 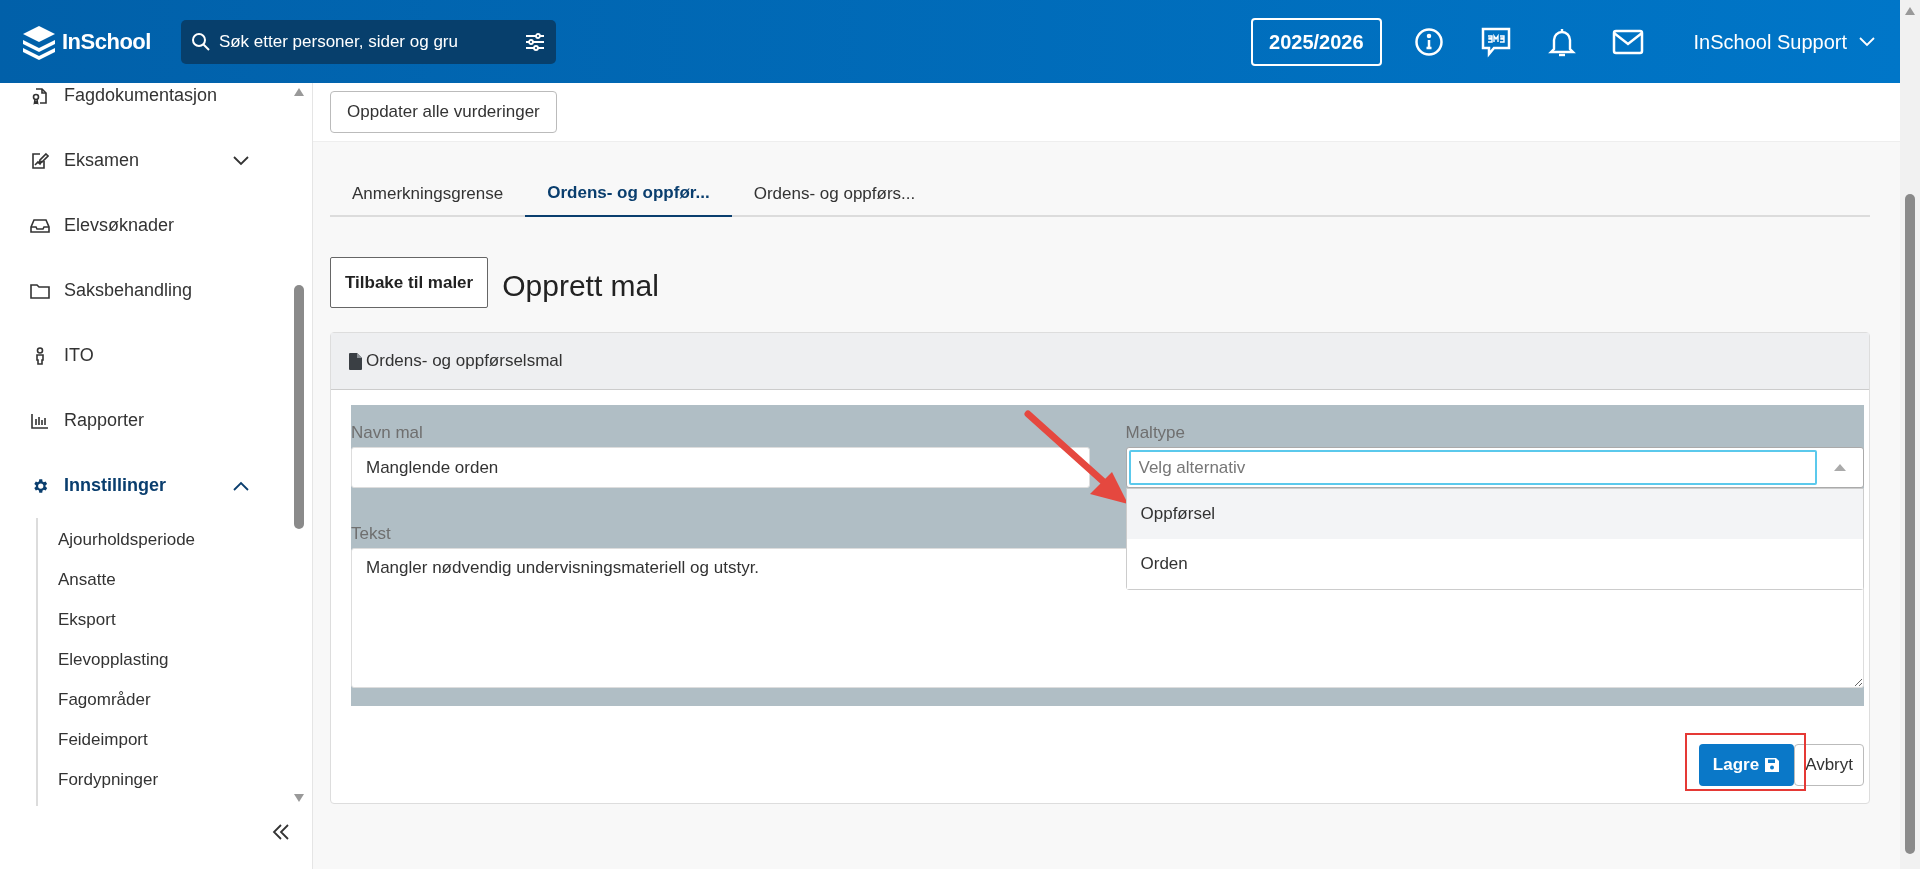 I want to click on sidebar-item: Rapporter, so click(x=144, y=420).